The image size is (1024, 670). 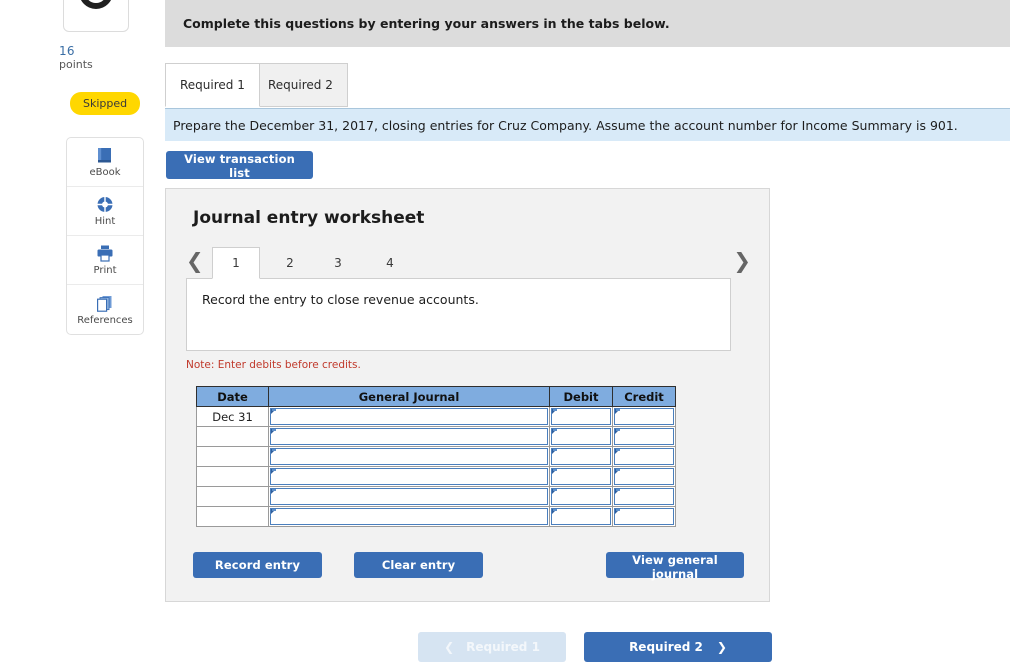 I want to click on view-general-journal-button: View general journal, so click(x=675, y=566).